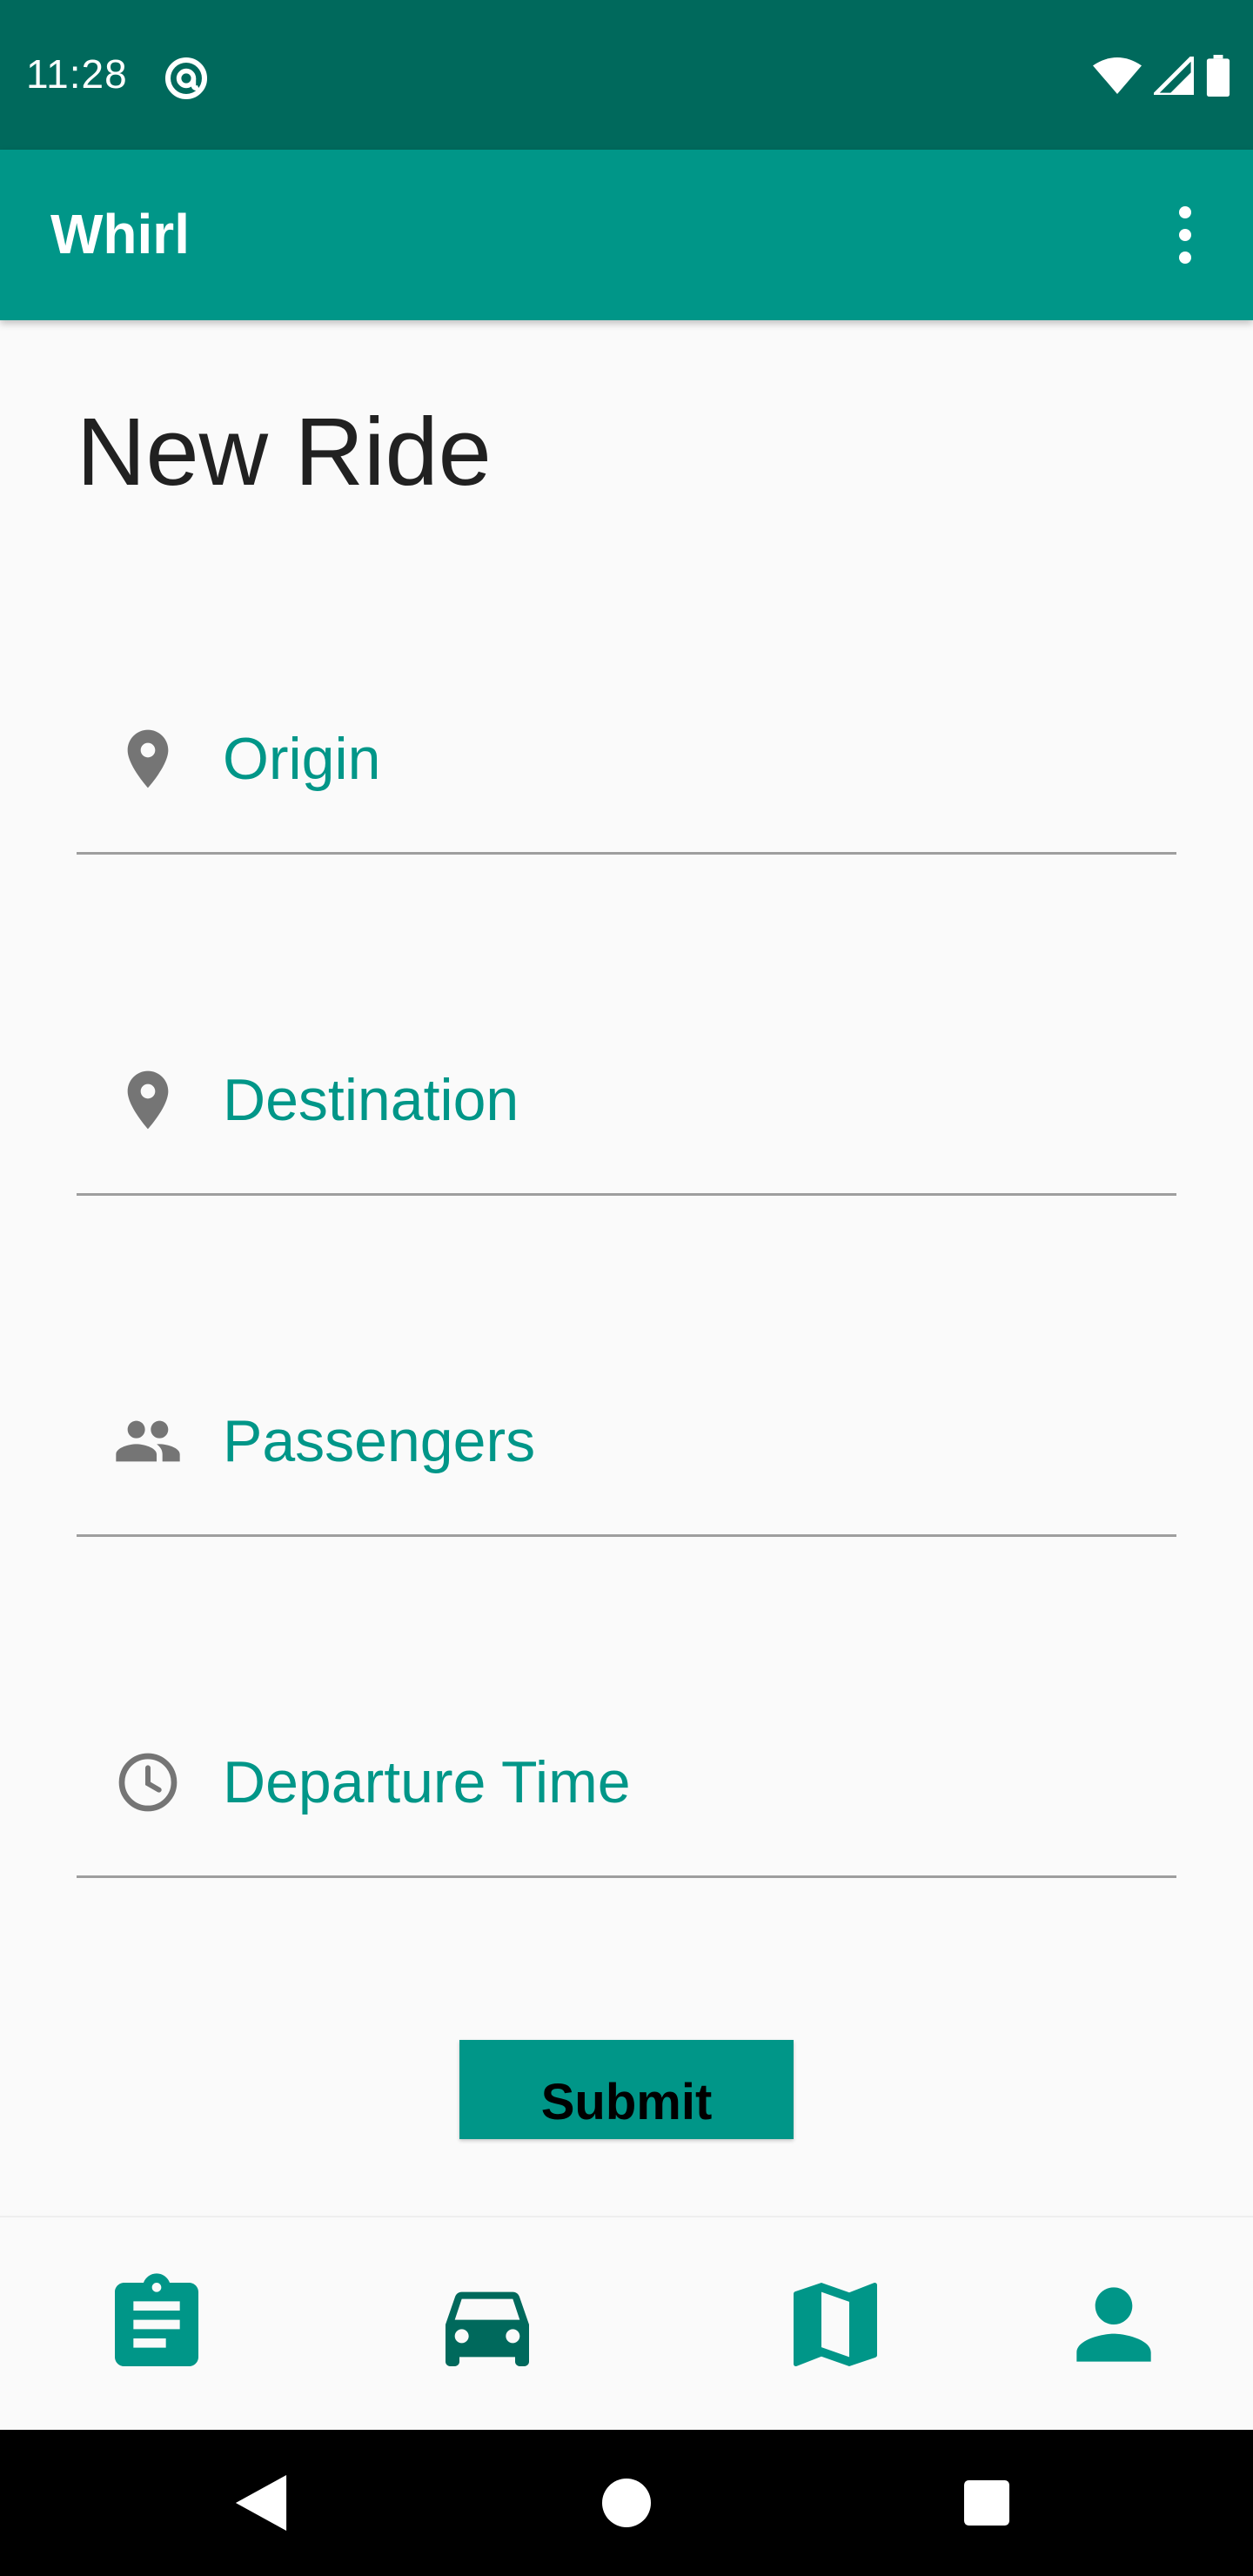 The image size is (1253, 2576). I want to click on nav-item-clipboard, so click(156, 2324).